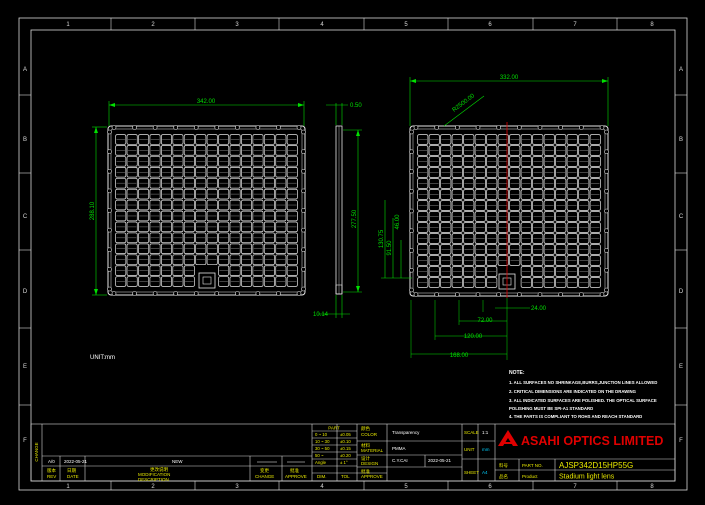 The height and width of the screenshot is (505, 705). Describe the element at coordinates (206, 102) in the screenshot. I see `front-width-label: 342.00` at that location.